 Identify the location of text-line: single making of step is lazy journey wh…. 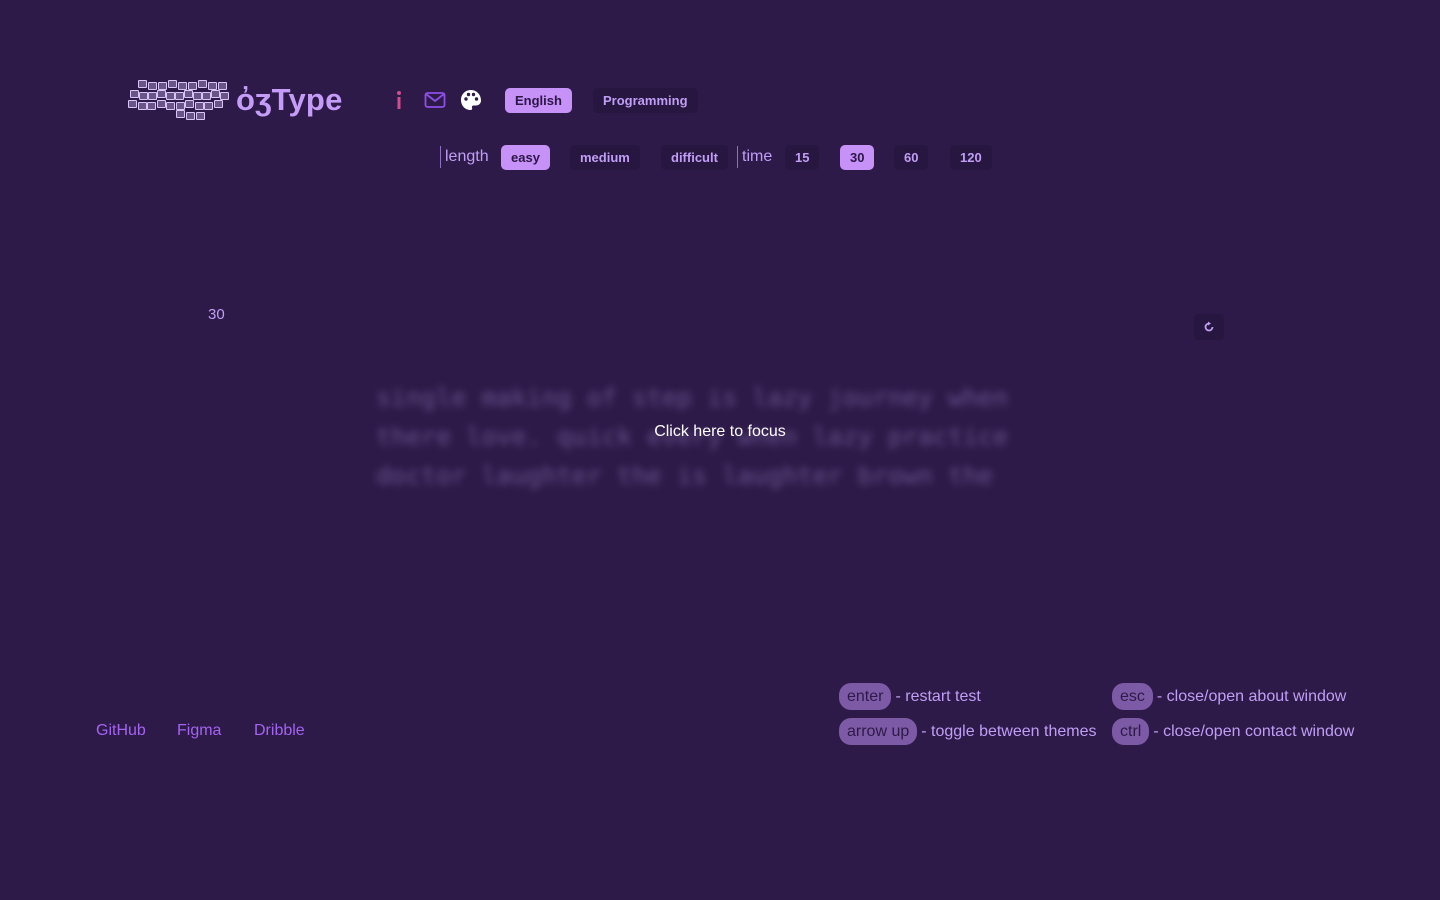
(692, 397).